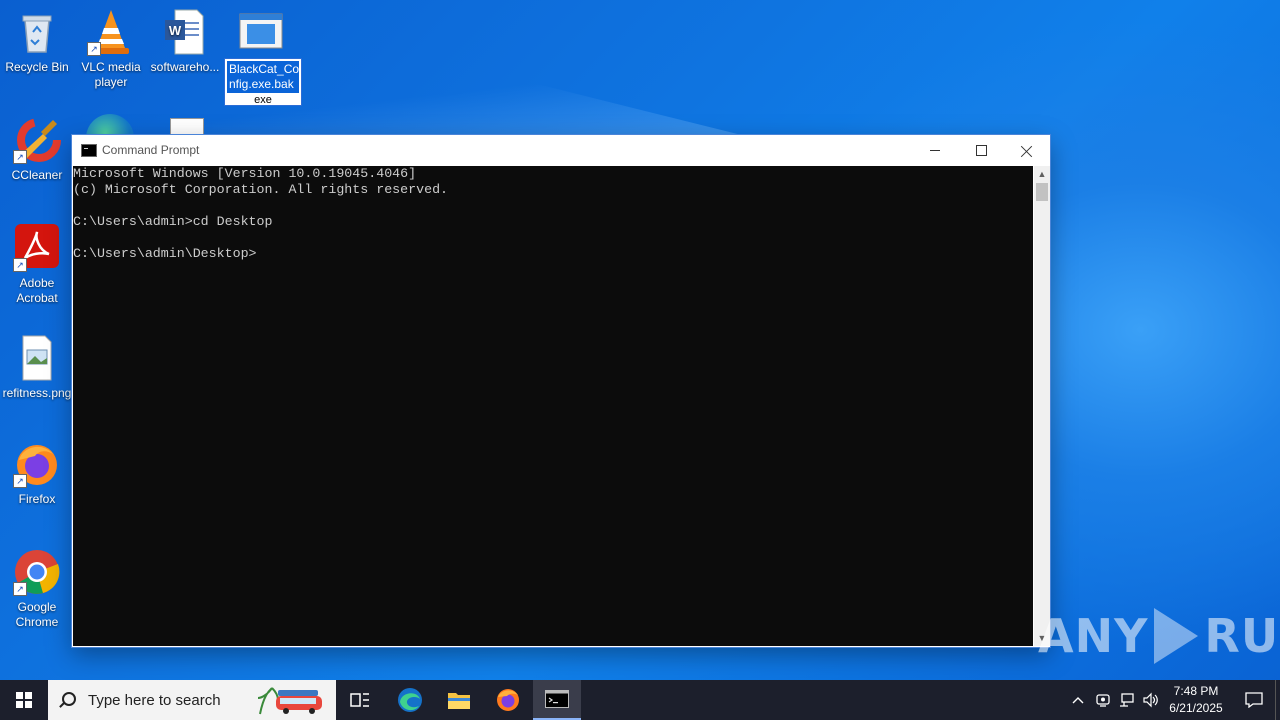 The width and height of the screenshot is (1280, 720). I want to click on clock-date: 6/21/2025, so click(1196, 708).